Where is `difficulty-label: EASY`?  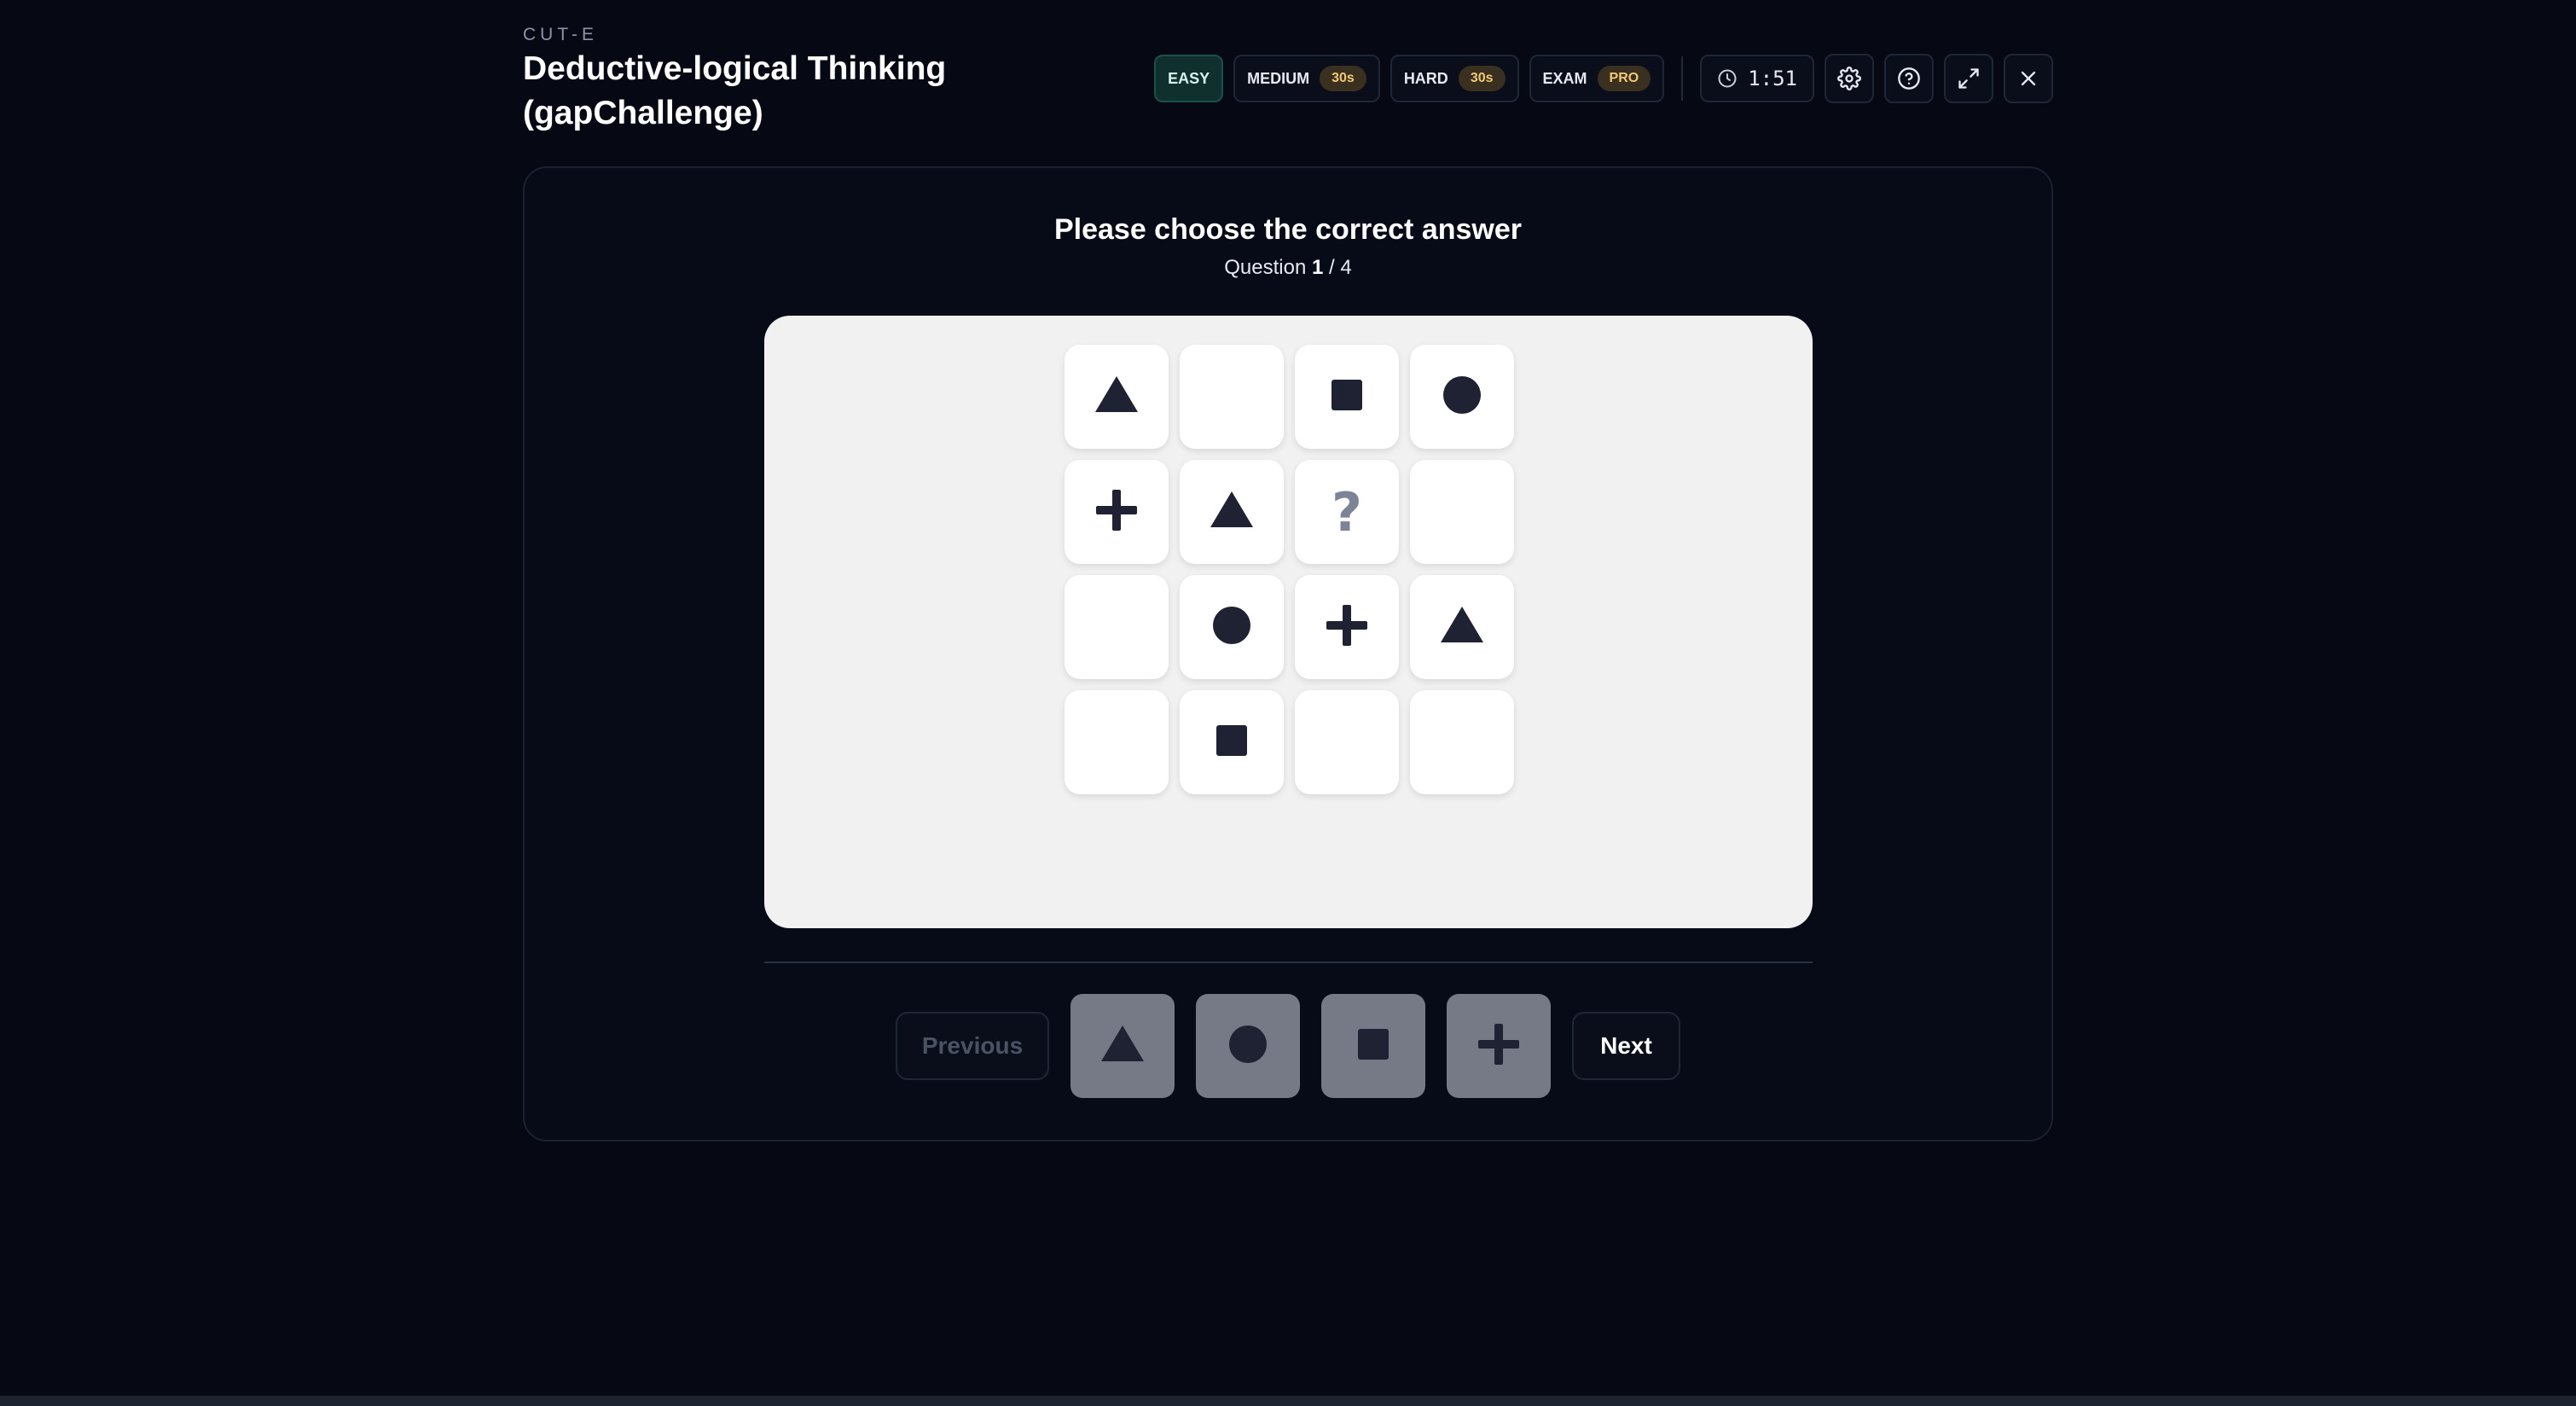
difficulty-label: EASY is located at coordinates (1189, 78).